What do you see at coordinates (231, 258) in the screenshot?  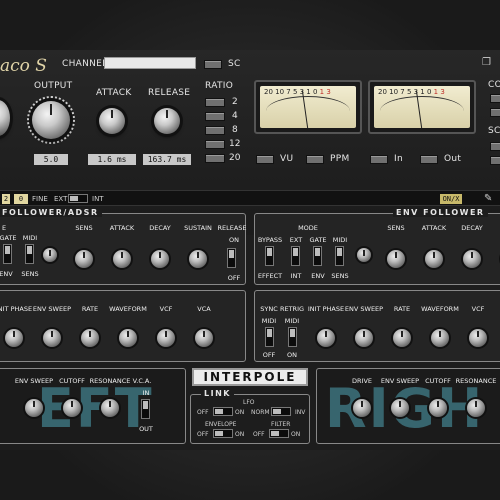 I see `left-release-toggle` at bounding box center [231, 258].